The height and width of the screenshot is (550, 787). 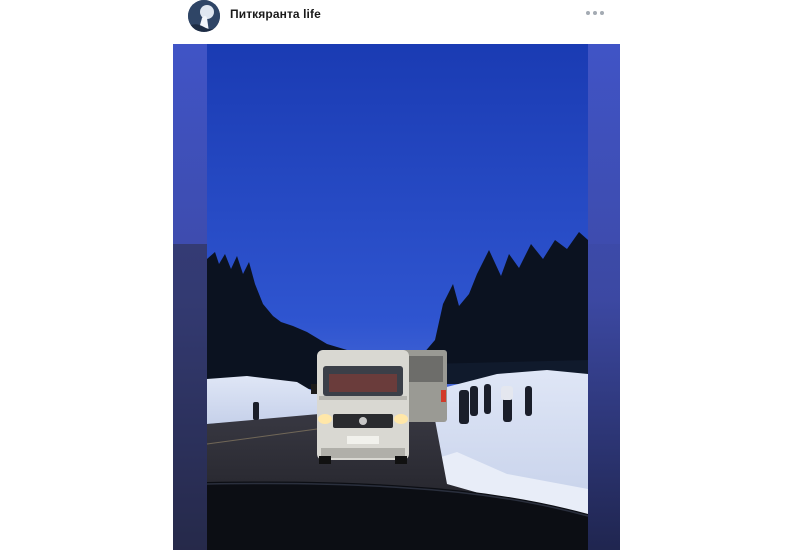 I want to click on more-options-button, so click(x=595, y=13).